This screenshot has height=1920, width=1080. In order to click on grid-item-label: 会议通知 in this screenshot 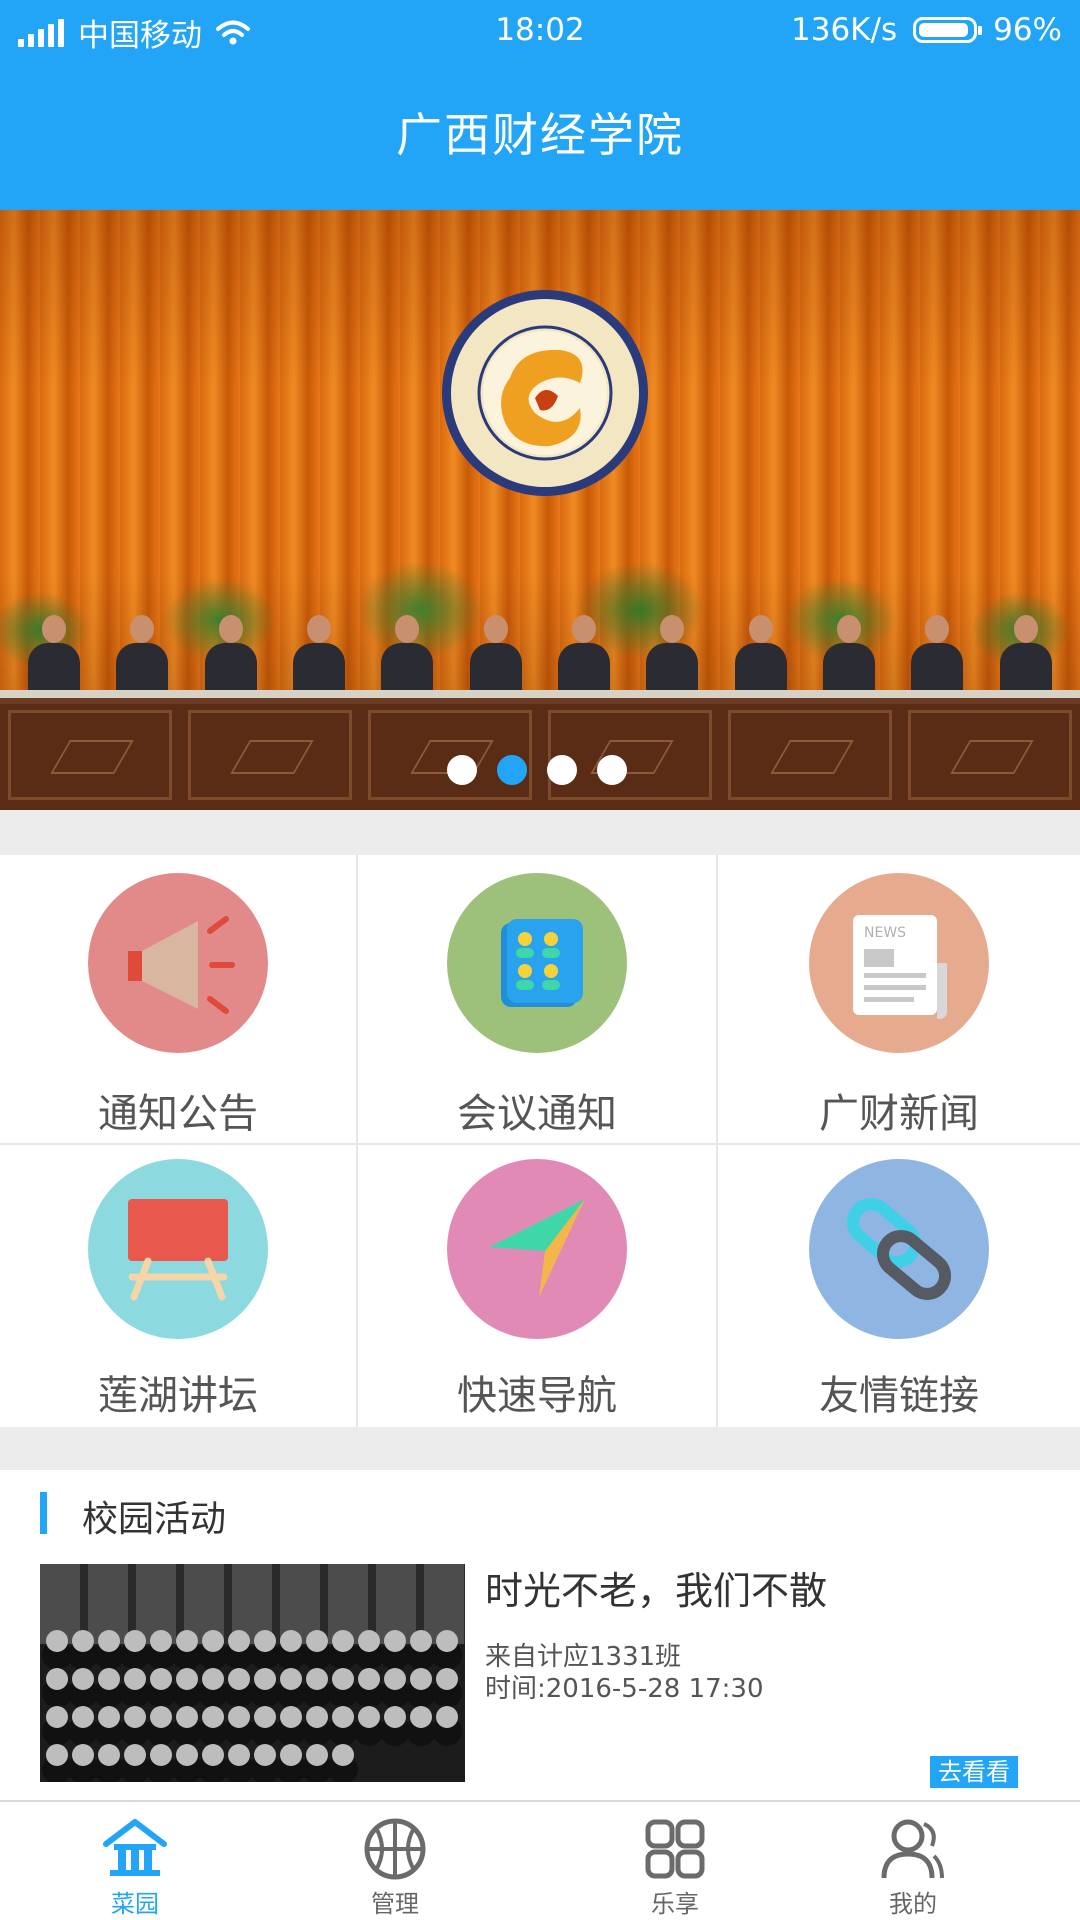, I will do `click(537, 1114)`.